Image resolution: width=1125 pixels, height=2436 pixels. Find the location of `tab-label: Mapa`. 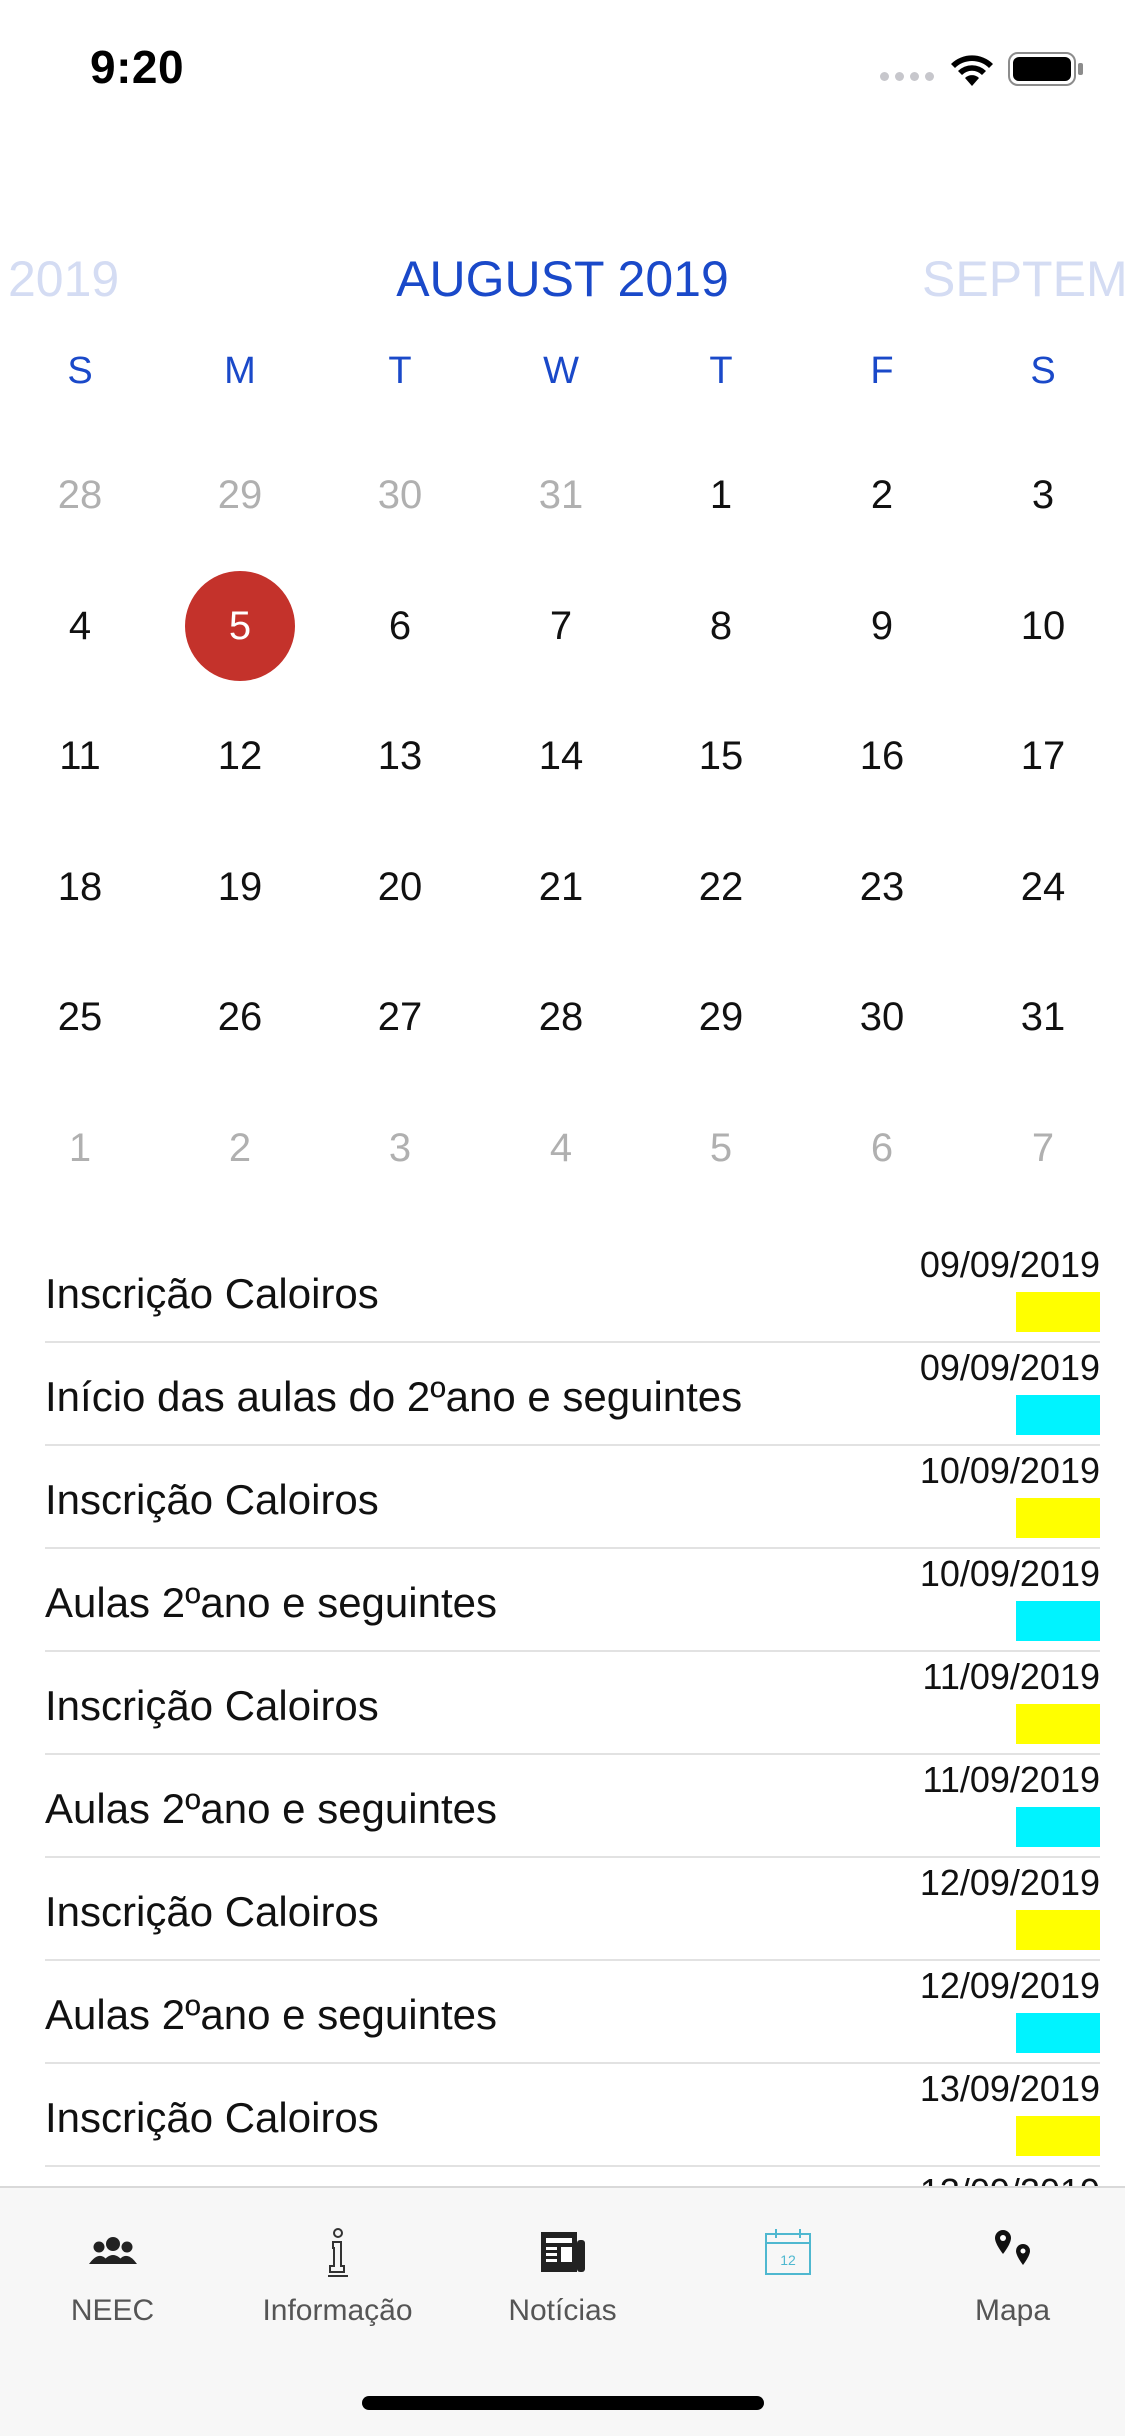

tab-label: Mapa is located at coordinates (1012, 2310).